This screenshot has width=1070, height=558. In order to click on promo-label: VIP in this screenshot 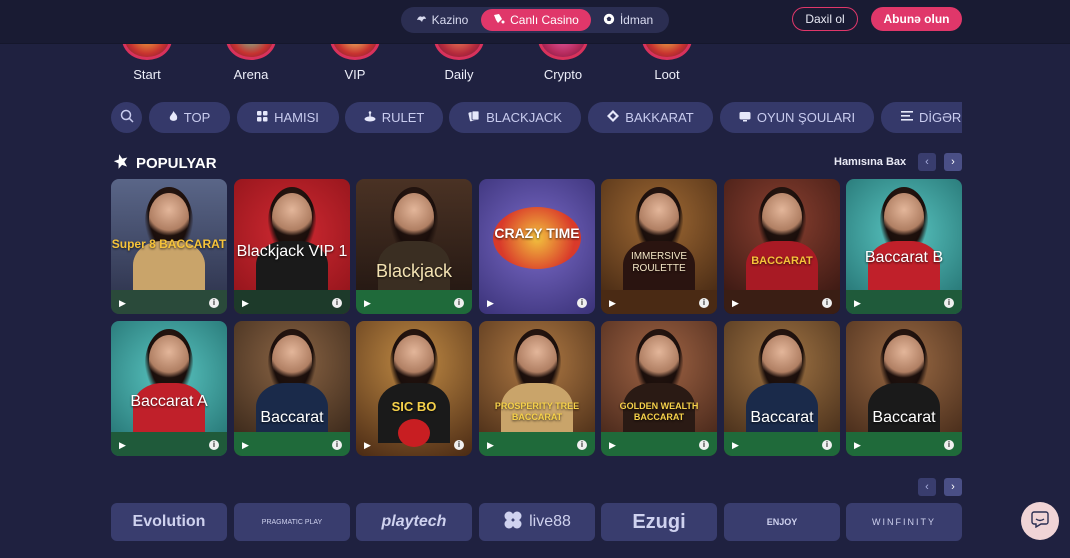, I will do `click(355, 74)`.